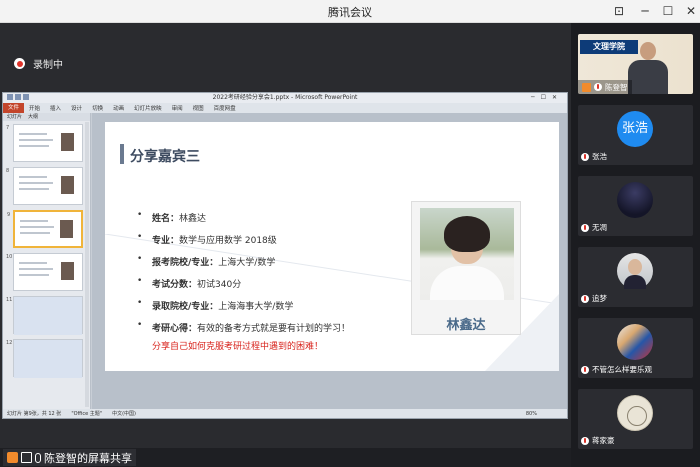 Image resolution: width=700 pixels, height=467 pixels. I want to click on ribbon-tab-home: 开始, so click(35, 109).